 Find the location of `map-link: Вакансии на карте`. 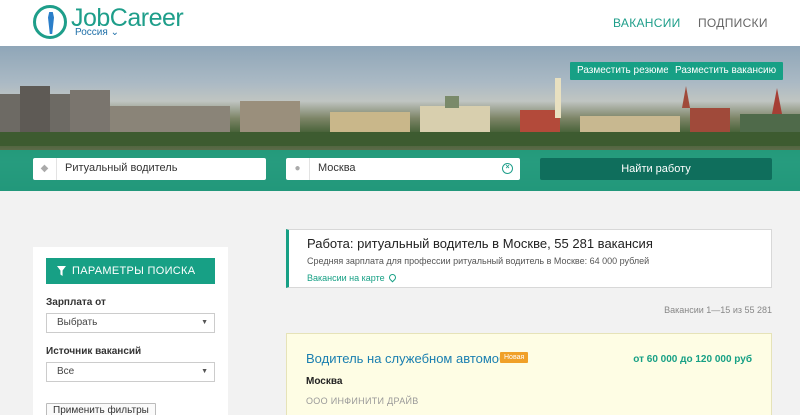

map-link: Вакансии на карте is located at coordinates (352, 277).